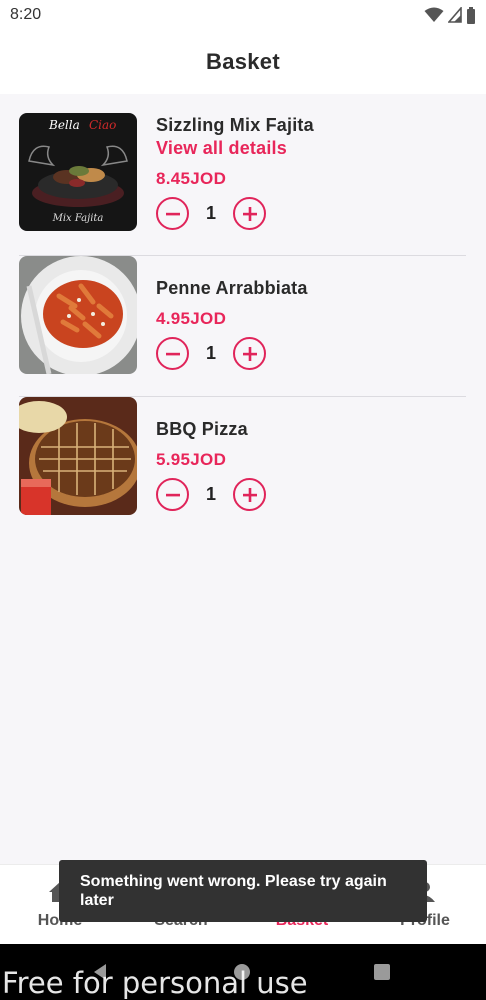 Image resolution: width=486 pixels, height=1000 pixels. What do you see at coordinates (471, 15) in the screenshot?
I see `battery-icon` at bounding box center [471, 15].